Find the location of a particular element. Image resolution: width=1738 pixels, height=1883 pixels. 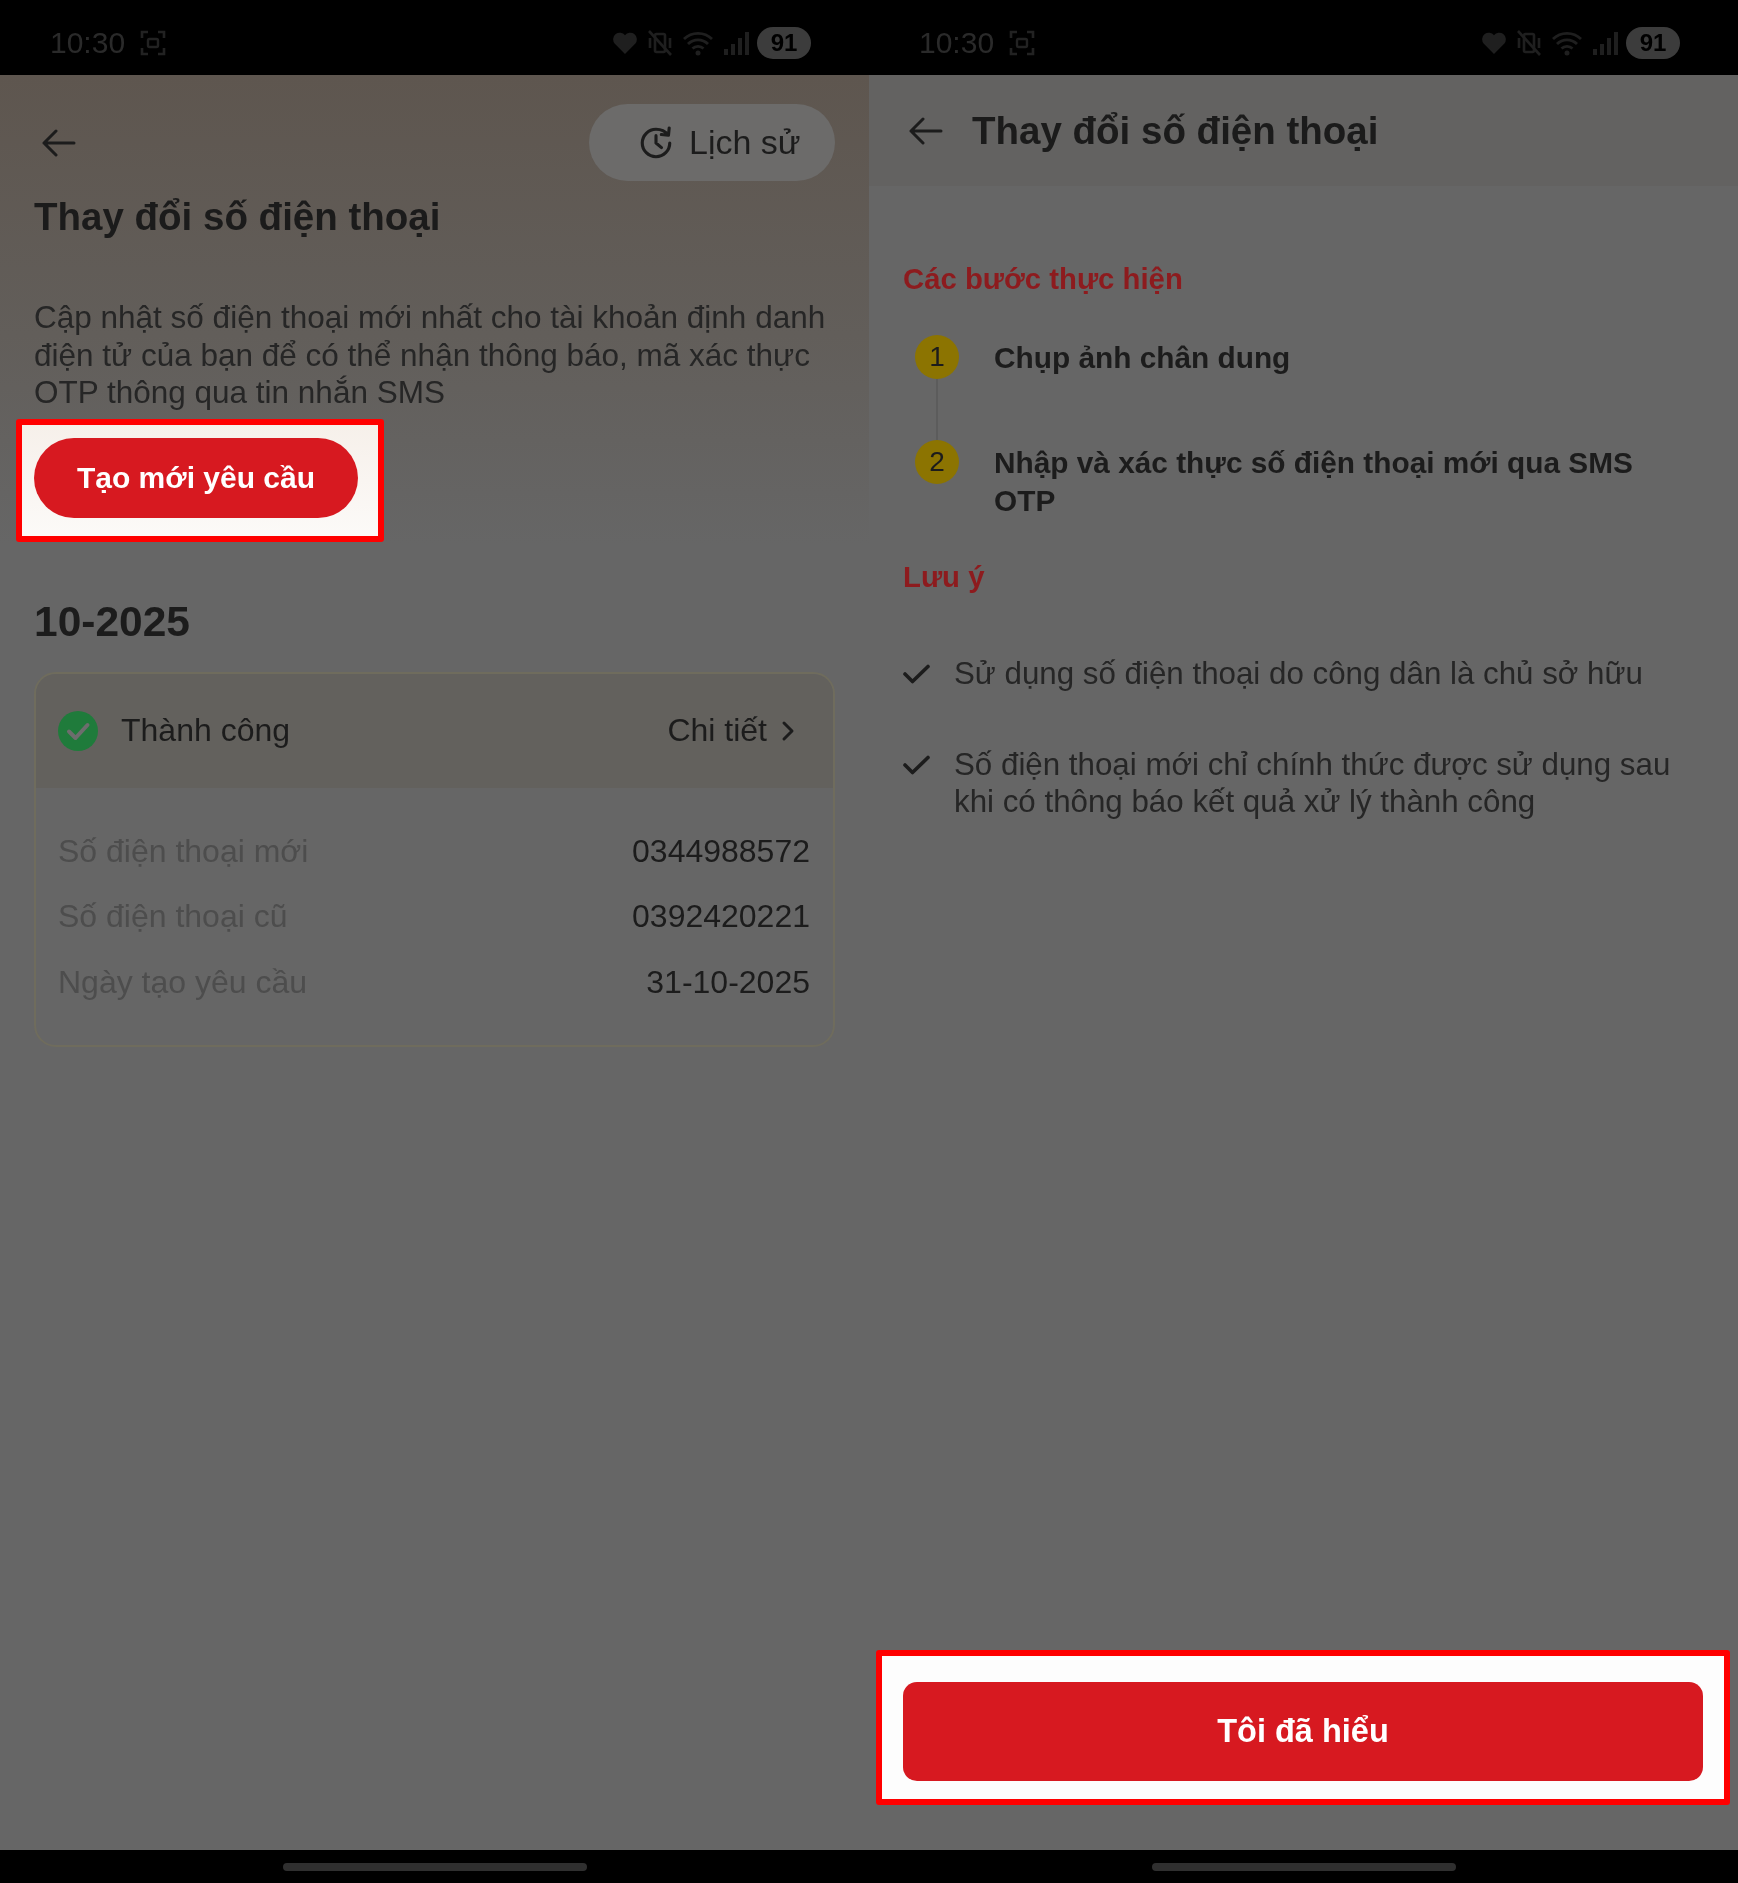

field-value: 0392420221 is located at coordinates (721, 917).